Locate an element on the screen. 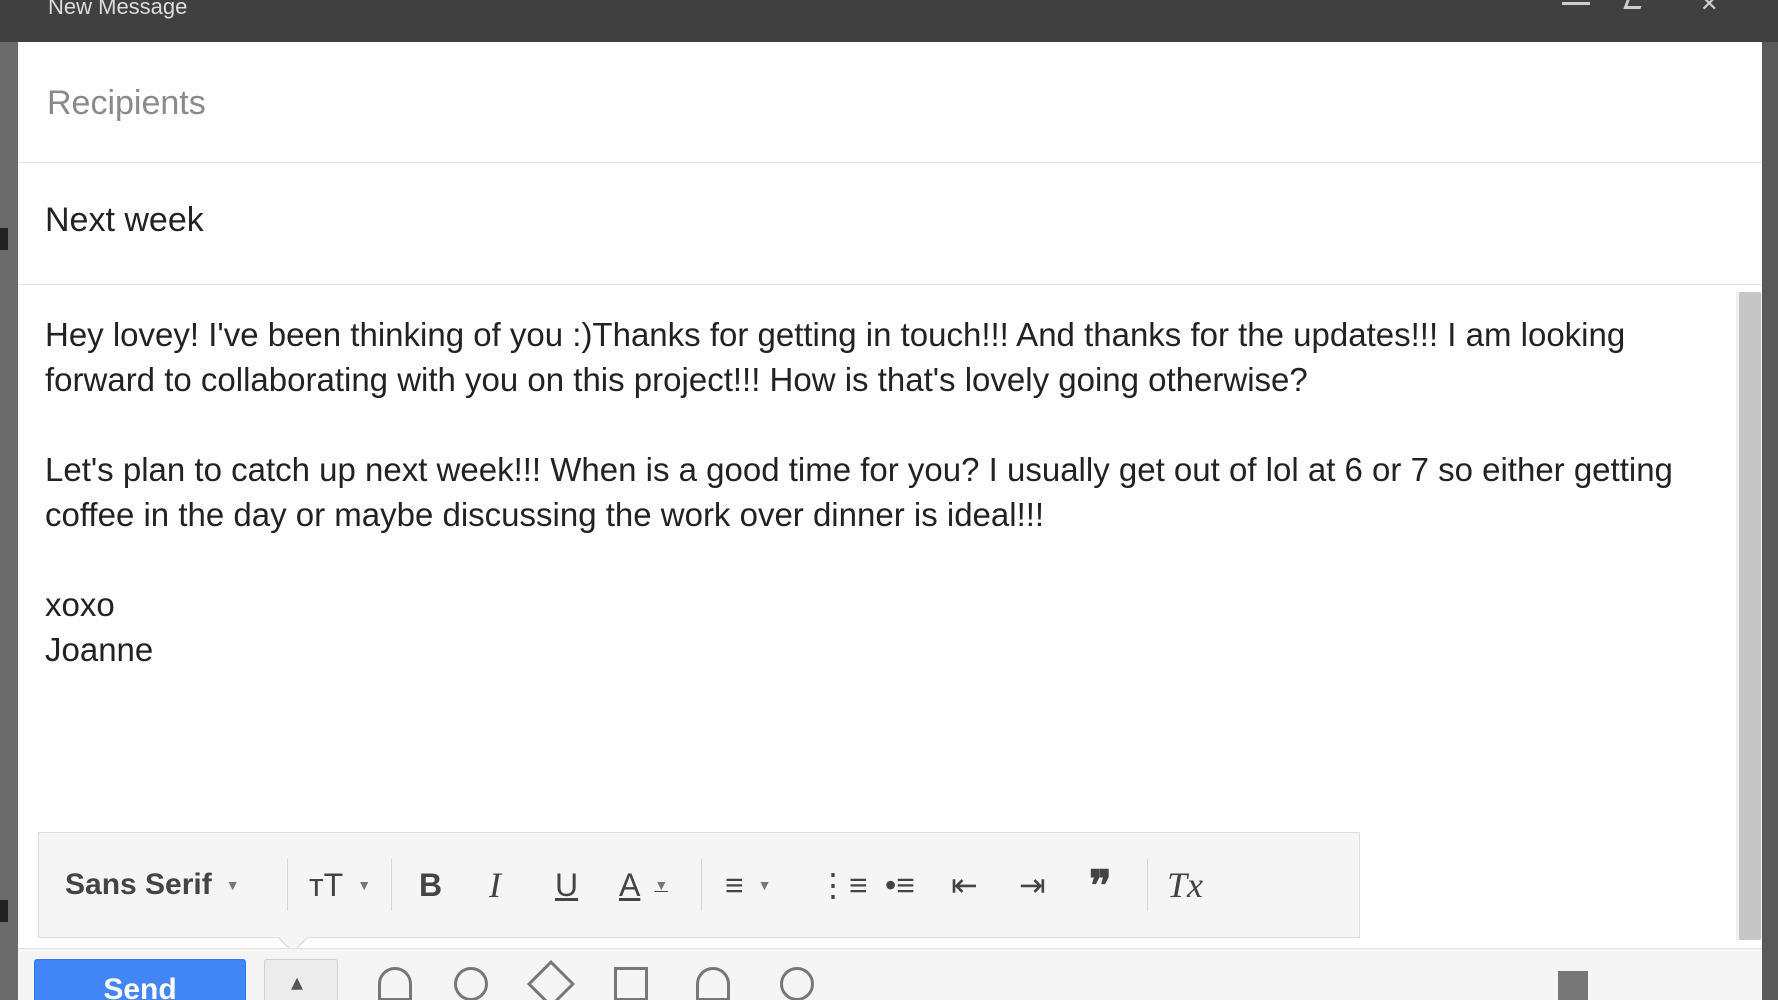  numbered-list-icon: ⋮≡ is located at coordinates (842, 885).